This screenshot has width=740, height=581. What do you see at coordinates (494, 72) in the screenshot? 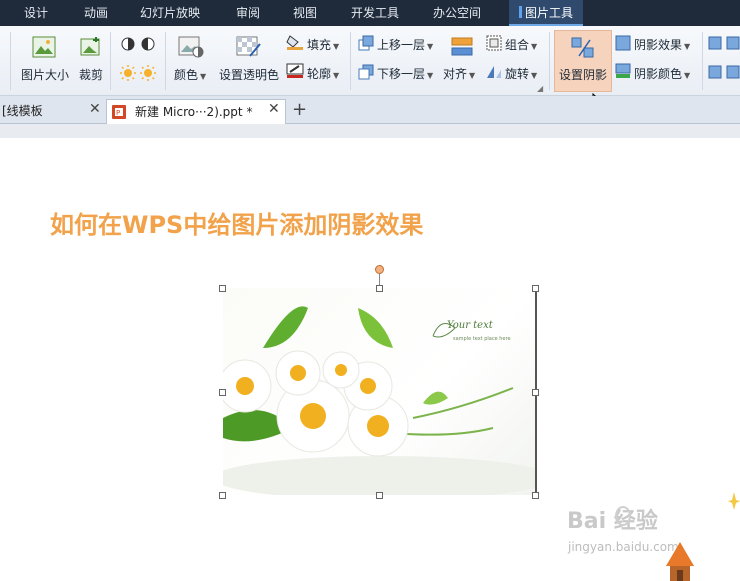
I see `rotate-icon` at bounding box center [494, 72].